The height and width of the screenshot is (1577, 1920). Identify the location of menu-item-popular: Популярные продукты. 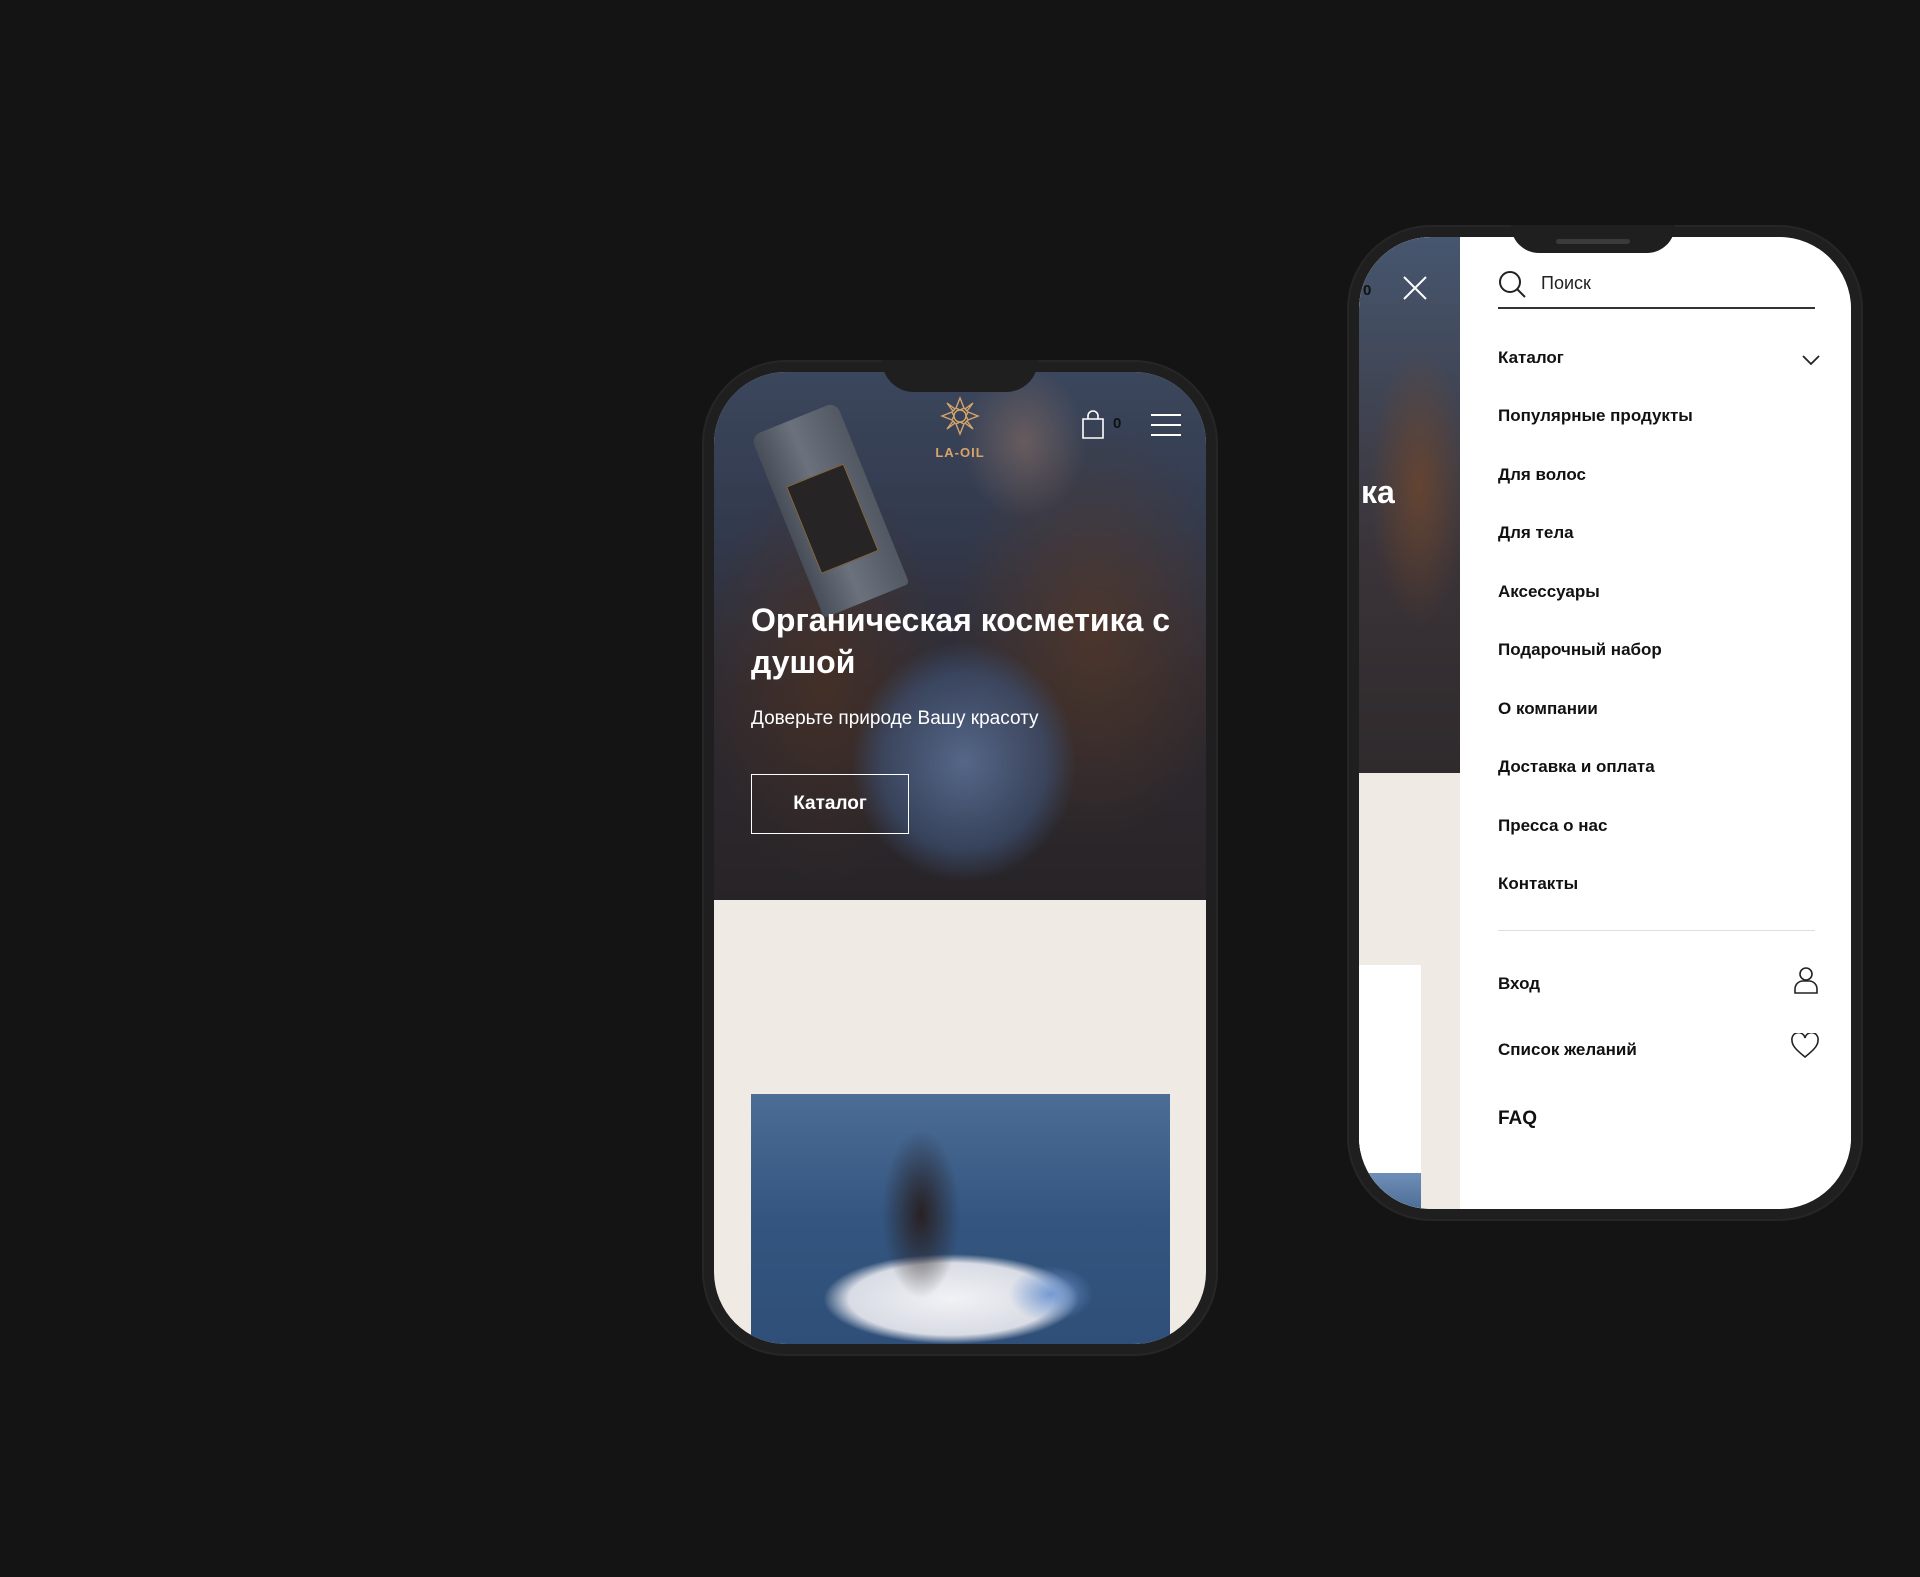
(1595, 416).